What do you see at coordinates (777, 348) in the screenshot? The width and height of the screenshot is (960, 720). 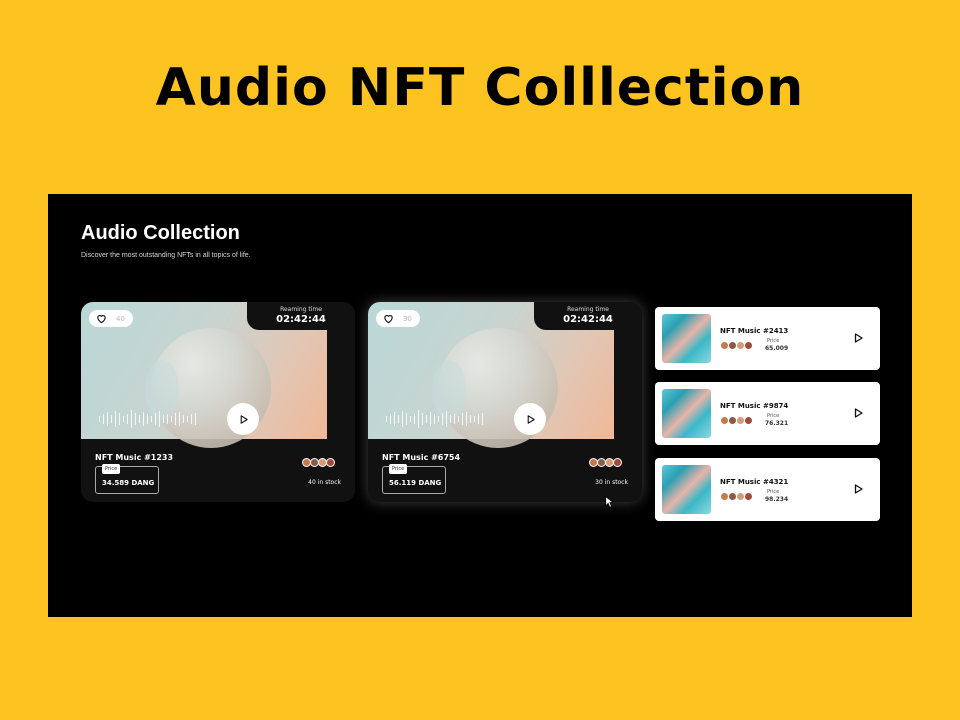 I see `price-value: 65.009` at bounding box center [777, 348].